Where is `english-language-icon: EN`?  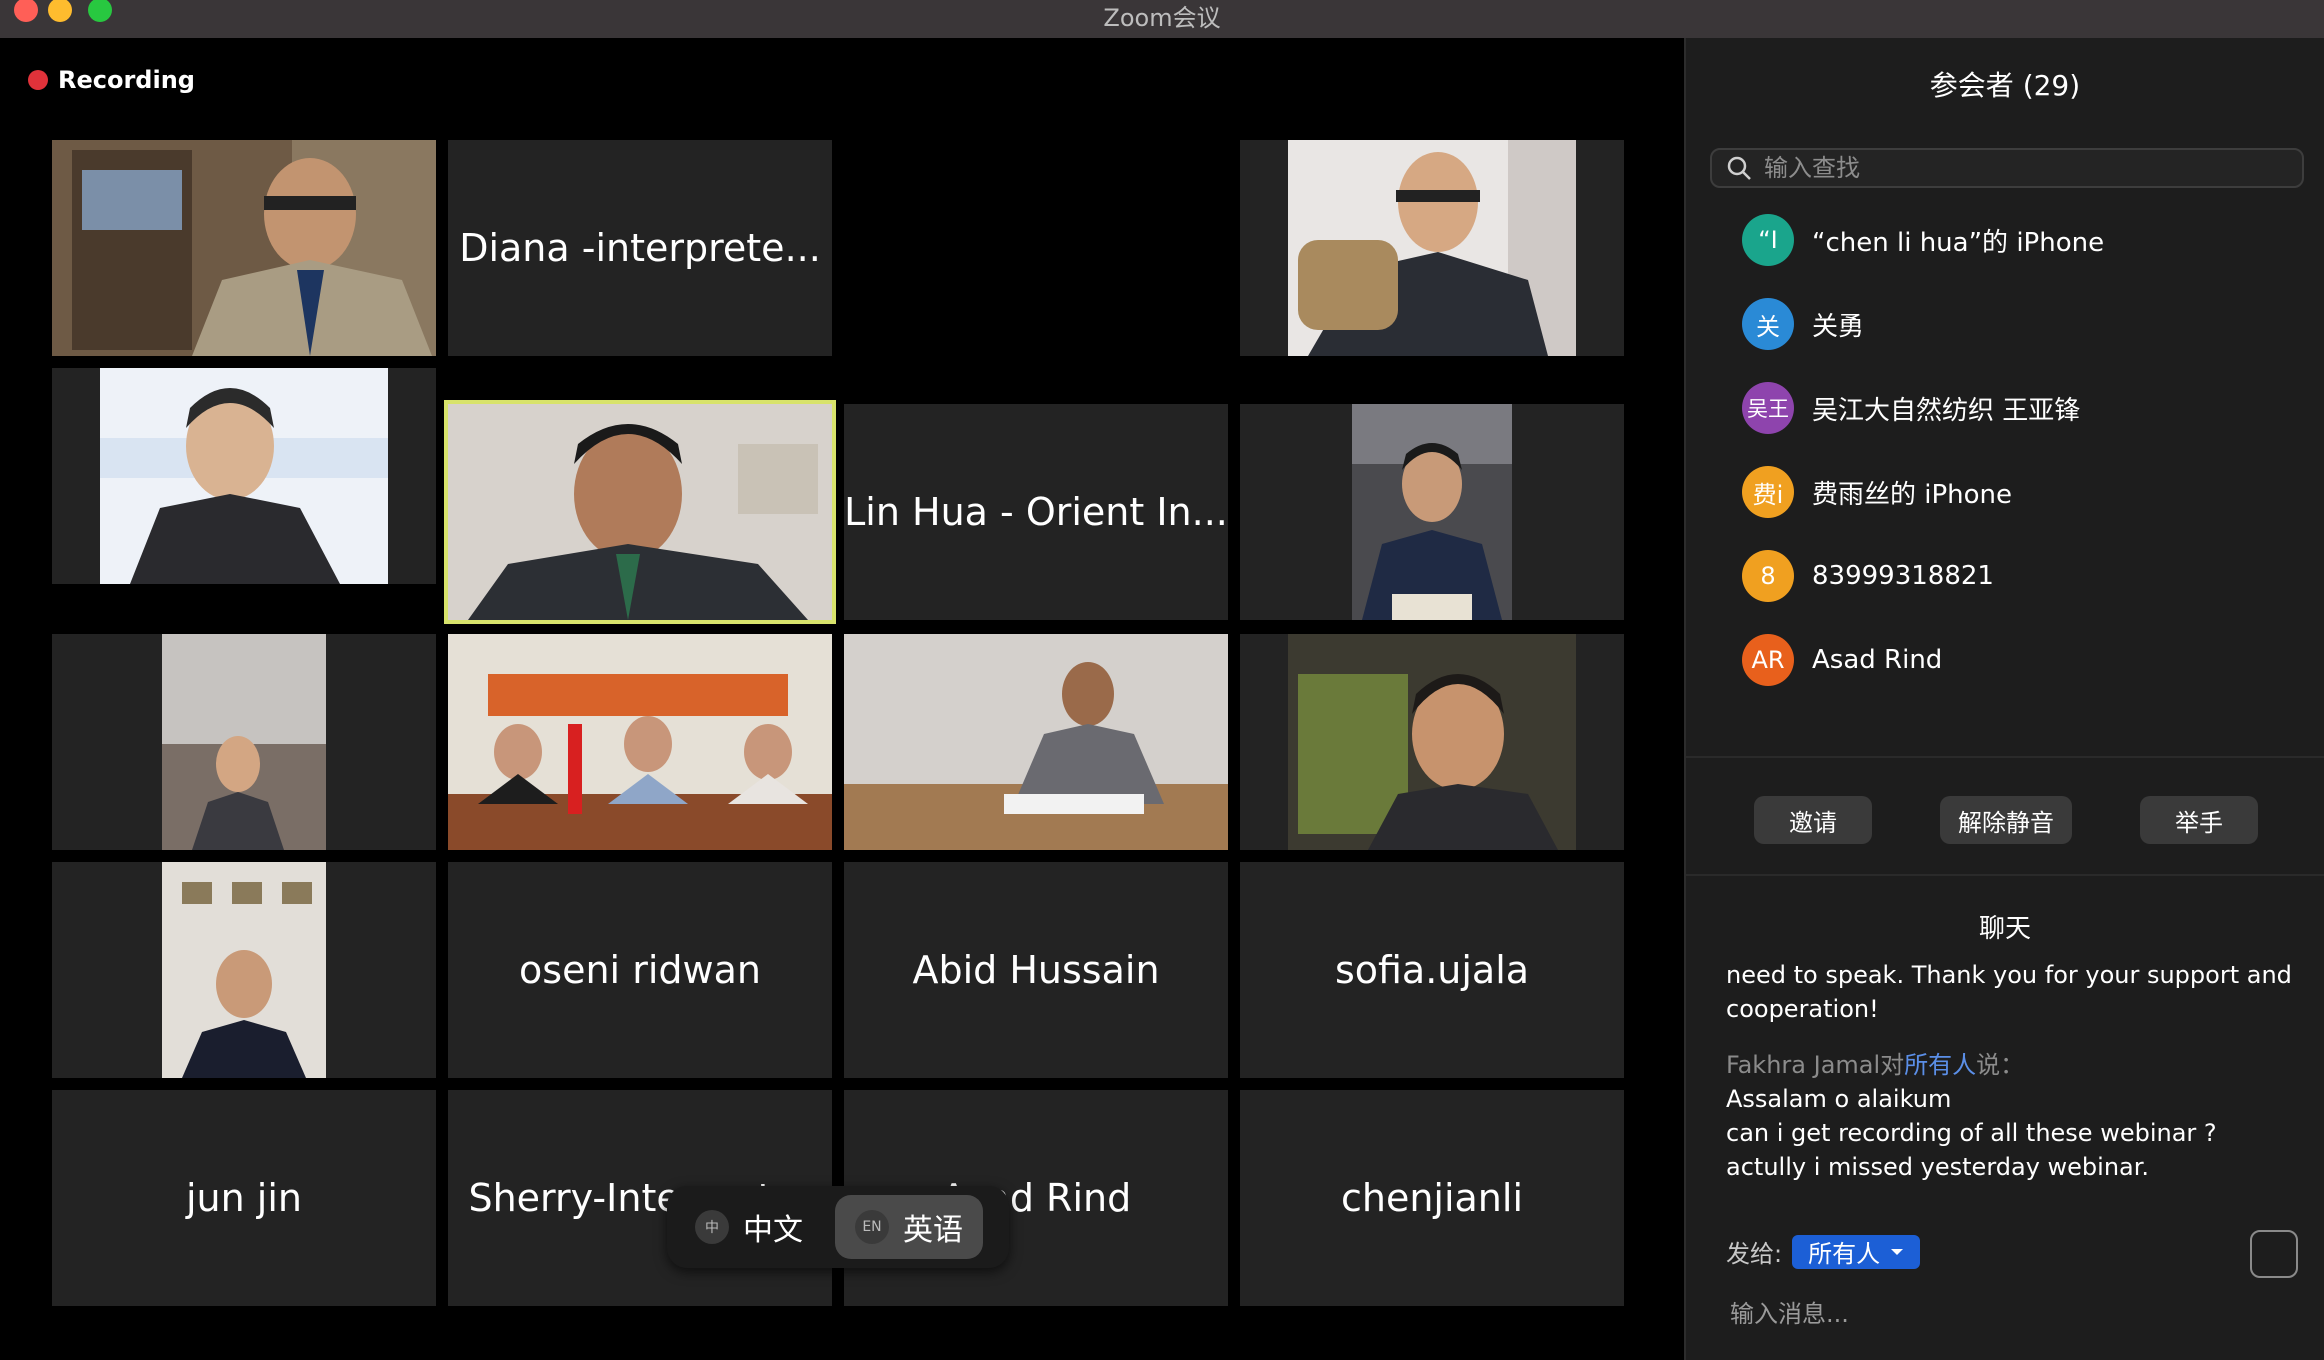
english-language-icon: EN is located at coordinates (872, 1227).